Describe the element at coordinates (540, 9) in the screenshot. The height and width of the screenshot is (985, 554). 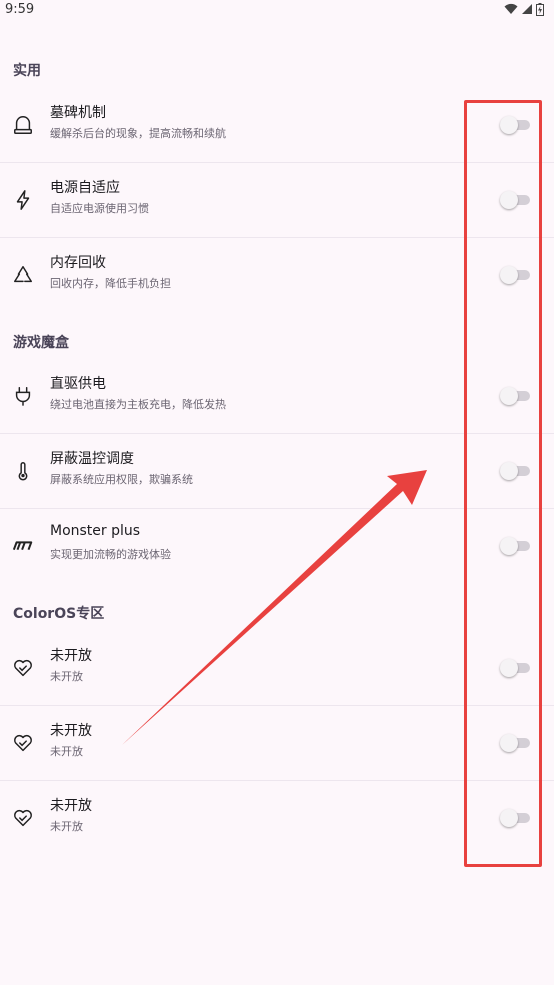
I see `battery-icon` at that location.